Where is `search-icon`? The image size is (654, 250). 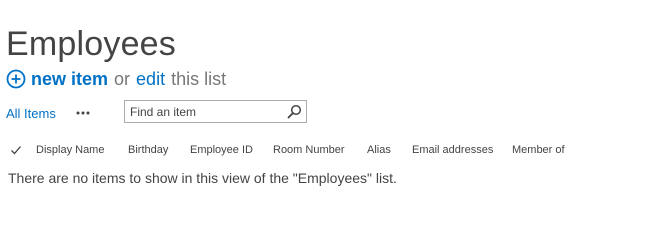
search-icon is located at coordinates (294, 111).